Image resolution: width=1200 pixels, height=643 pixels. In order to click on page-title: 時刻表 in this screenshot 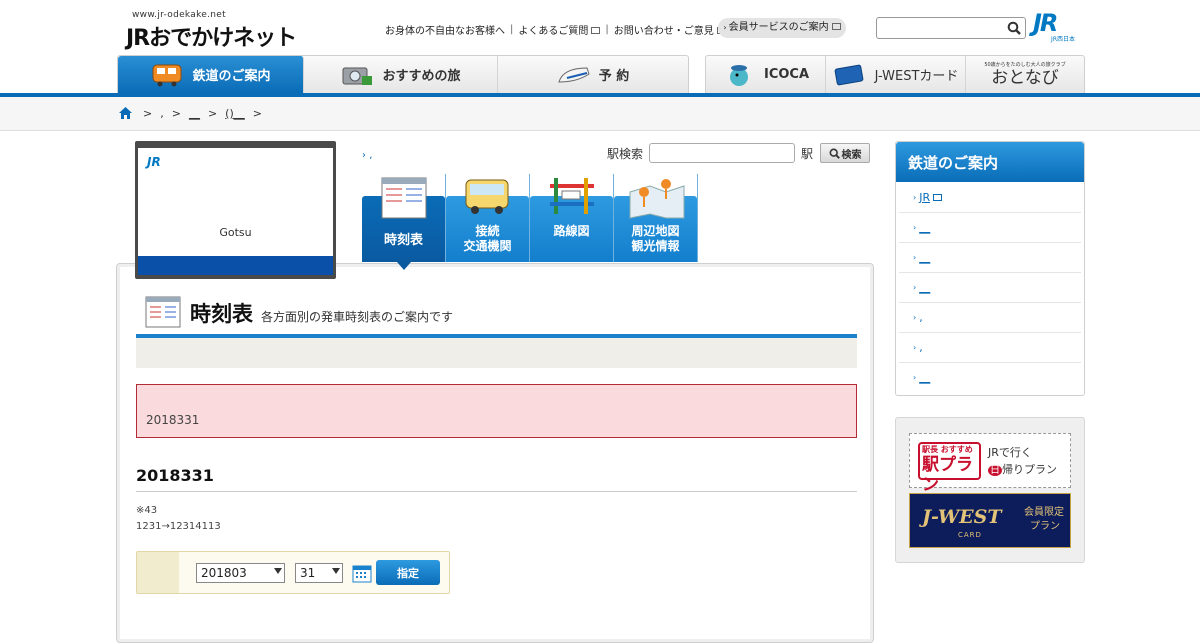, I will do `click(221, 314)`.